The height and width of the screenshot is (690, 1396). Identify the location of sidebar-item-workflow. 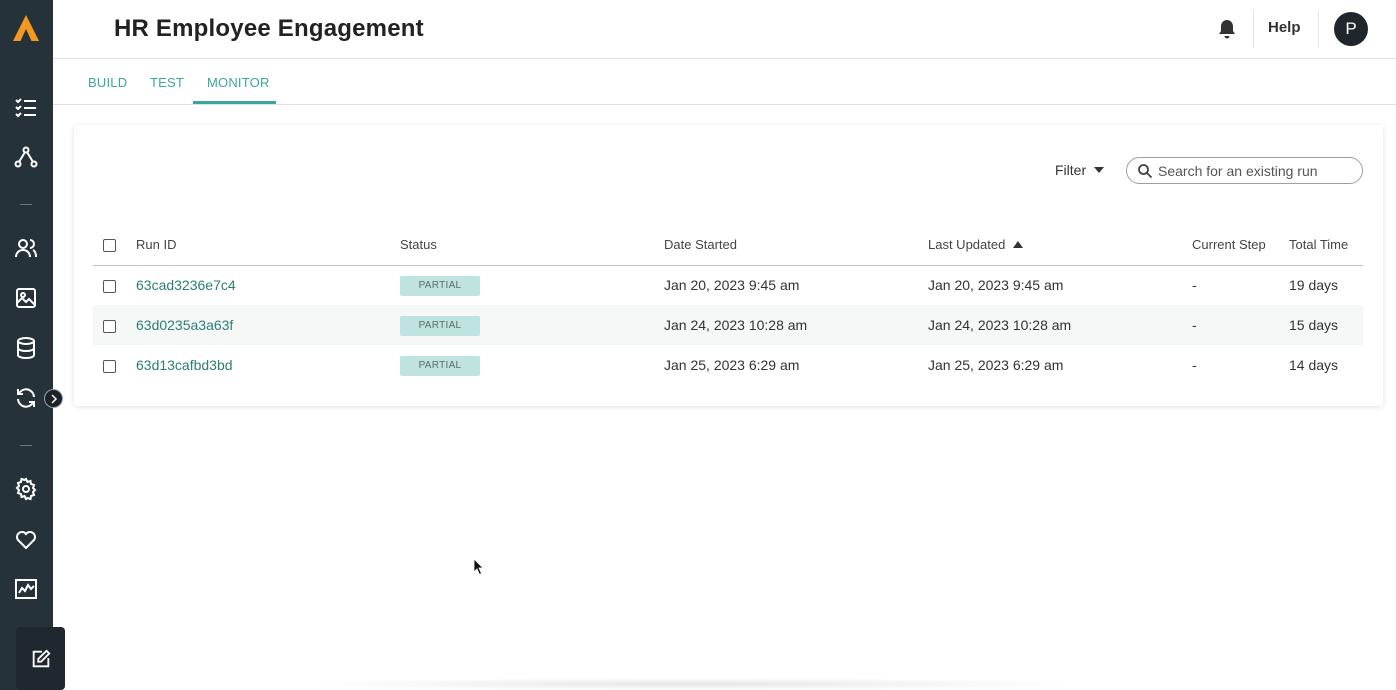
(26, 157).